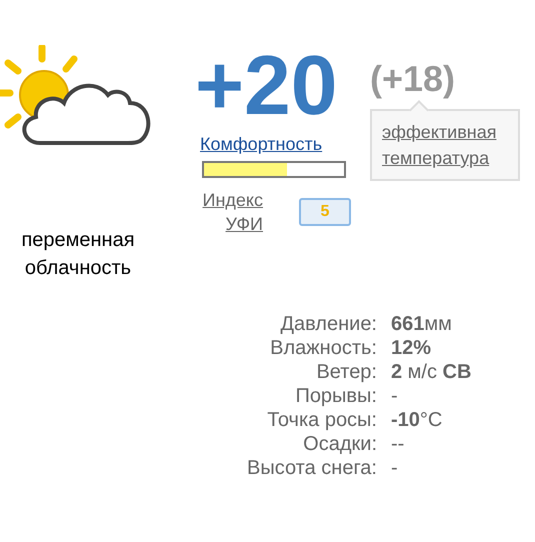 The width and height of the screenshot is (535, 542). I want to click on comfort-link: Комфортность, so click(261, 144).